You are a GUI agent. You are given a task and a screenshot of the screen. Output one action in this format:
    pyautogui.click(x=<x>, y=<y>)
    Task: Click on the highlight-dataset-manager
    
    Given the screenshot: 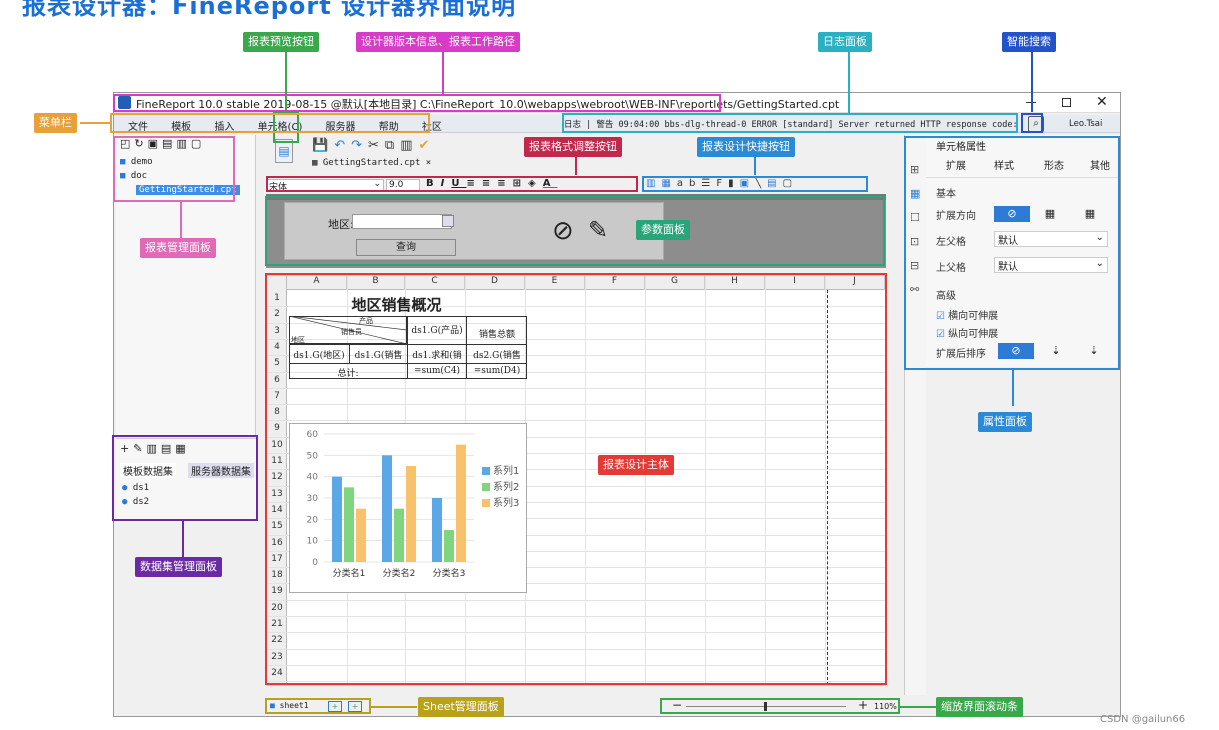 What is the action you would take?
    pyautogui.click(x=185, y=478)
    